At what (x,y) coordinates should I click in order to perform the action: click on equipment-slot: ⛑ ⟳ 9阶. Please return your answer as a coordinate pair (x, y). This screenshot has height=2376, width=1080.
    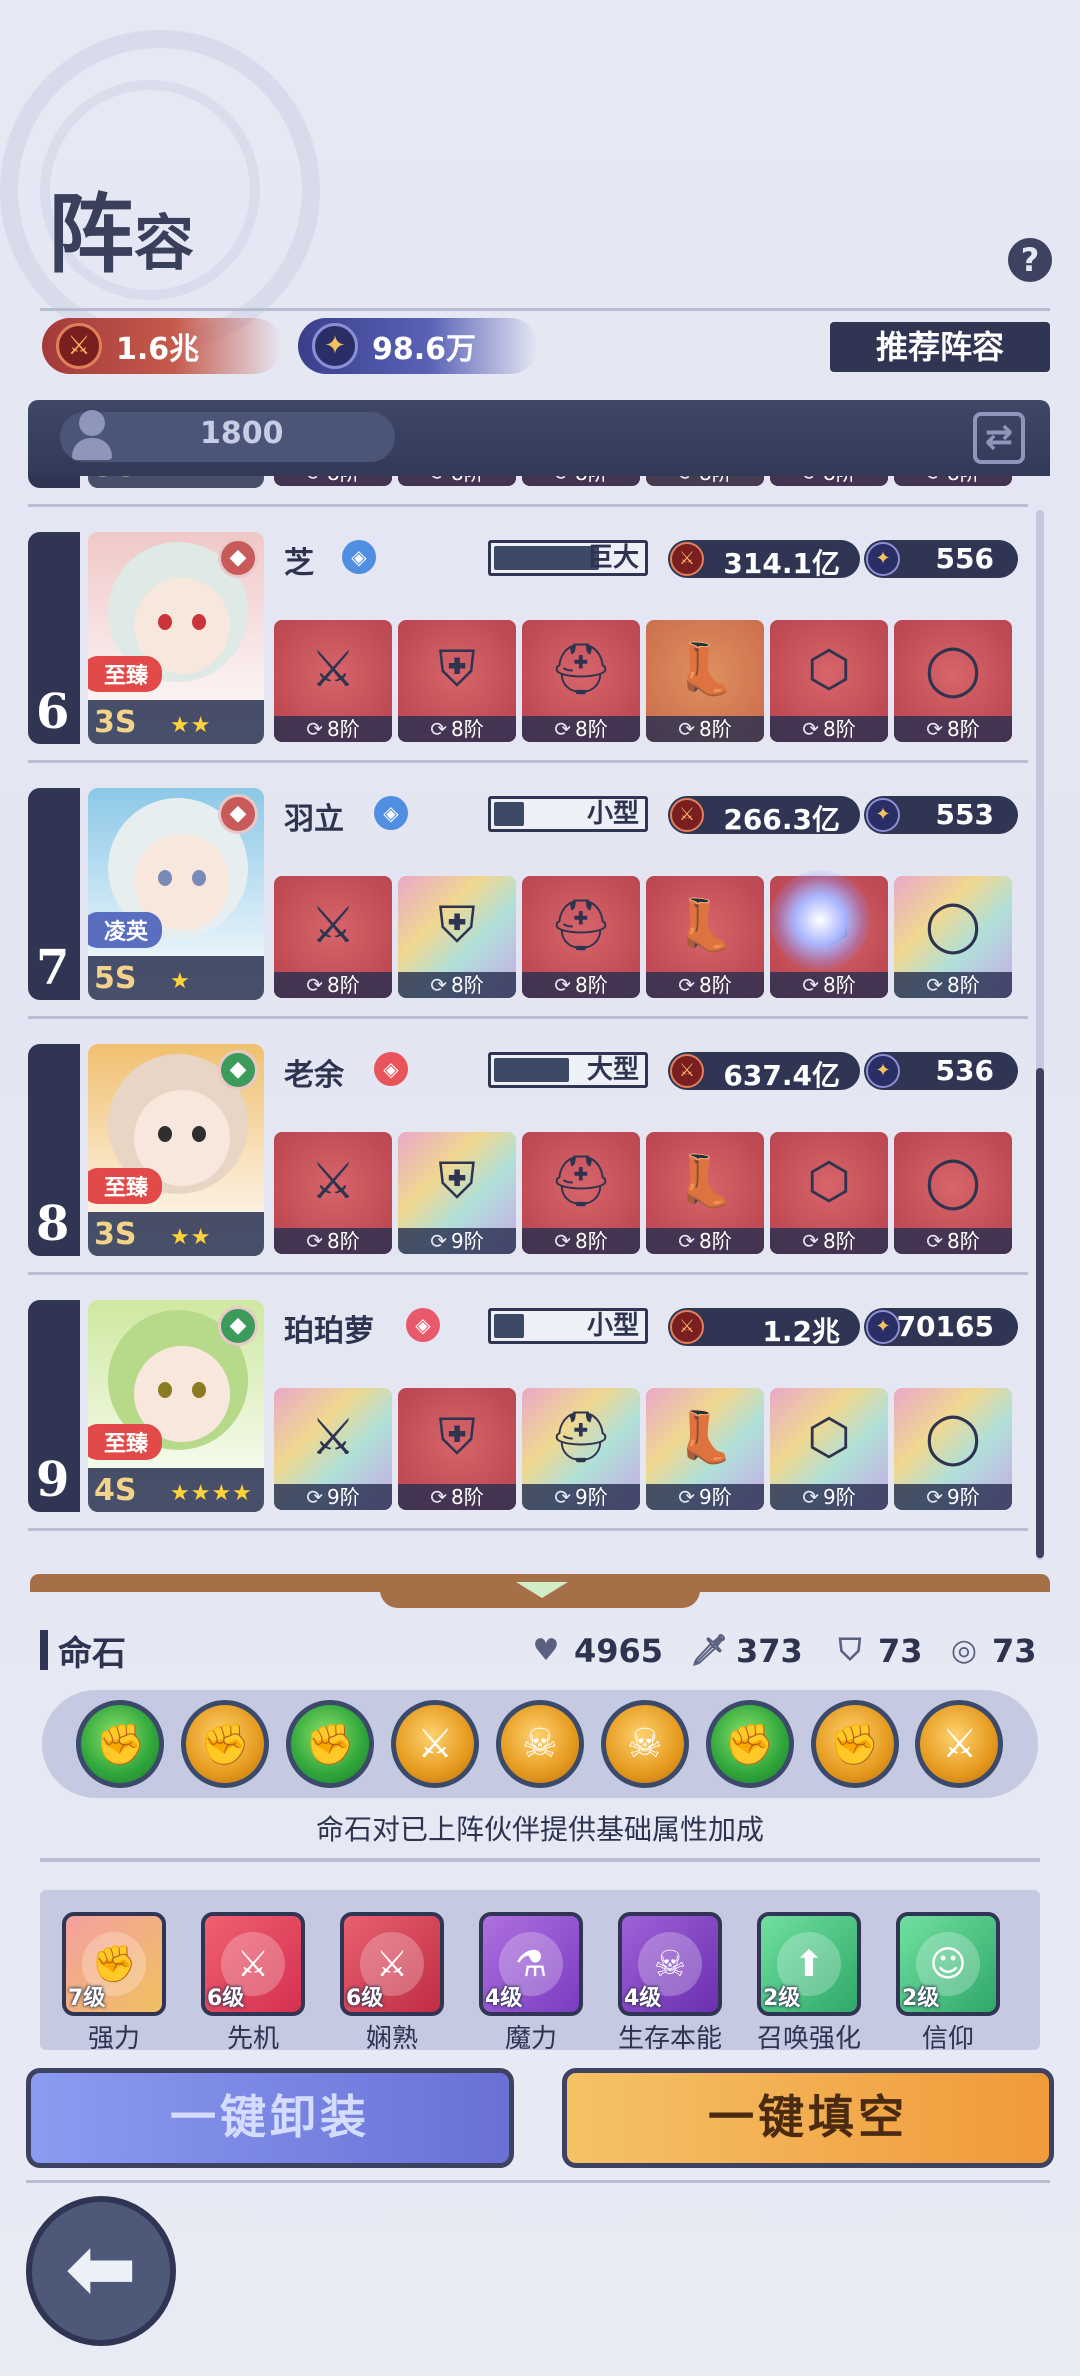
    Looking at the image, I should click on (581, 1449).